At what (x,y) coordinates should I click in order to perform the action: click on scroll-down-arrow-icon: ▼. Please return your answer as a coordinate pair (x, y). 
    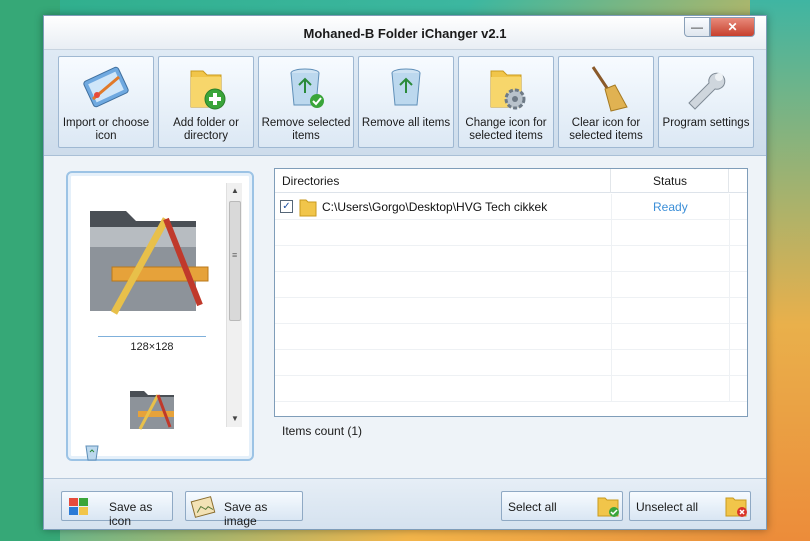
    Looking at the image, I should click on (235, 419).